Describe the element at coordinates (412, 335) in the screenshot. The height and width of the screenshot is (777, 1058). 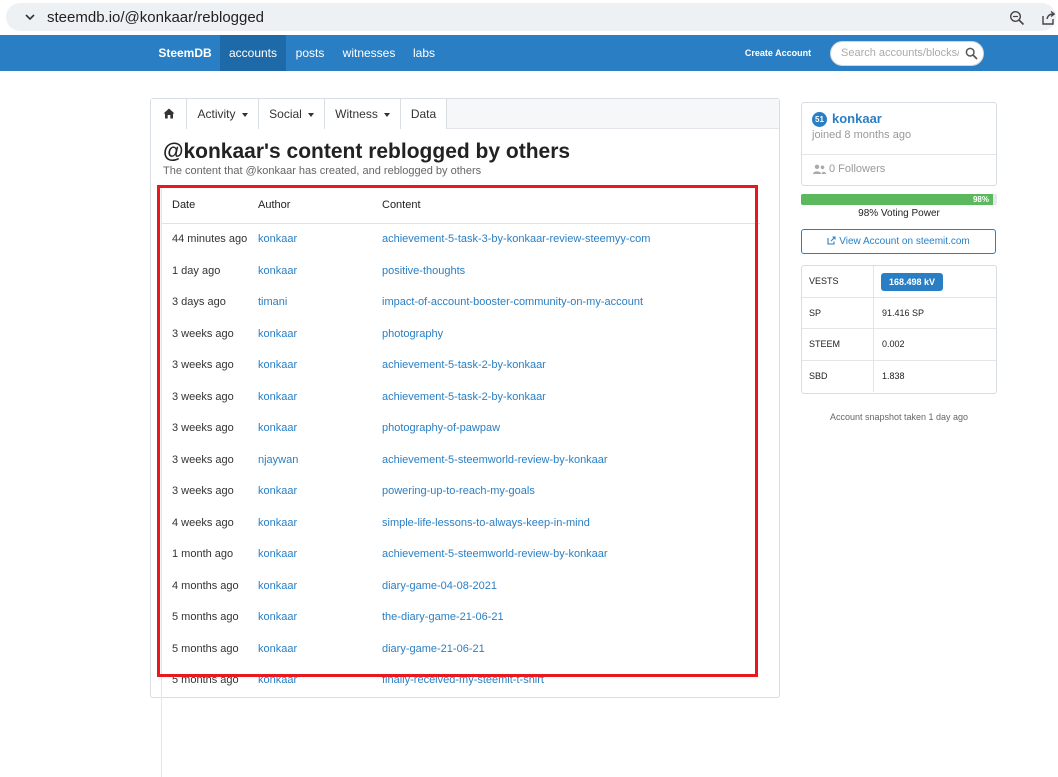
I see `row-content-link: photography` at that location.